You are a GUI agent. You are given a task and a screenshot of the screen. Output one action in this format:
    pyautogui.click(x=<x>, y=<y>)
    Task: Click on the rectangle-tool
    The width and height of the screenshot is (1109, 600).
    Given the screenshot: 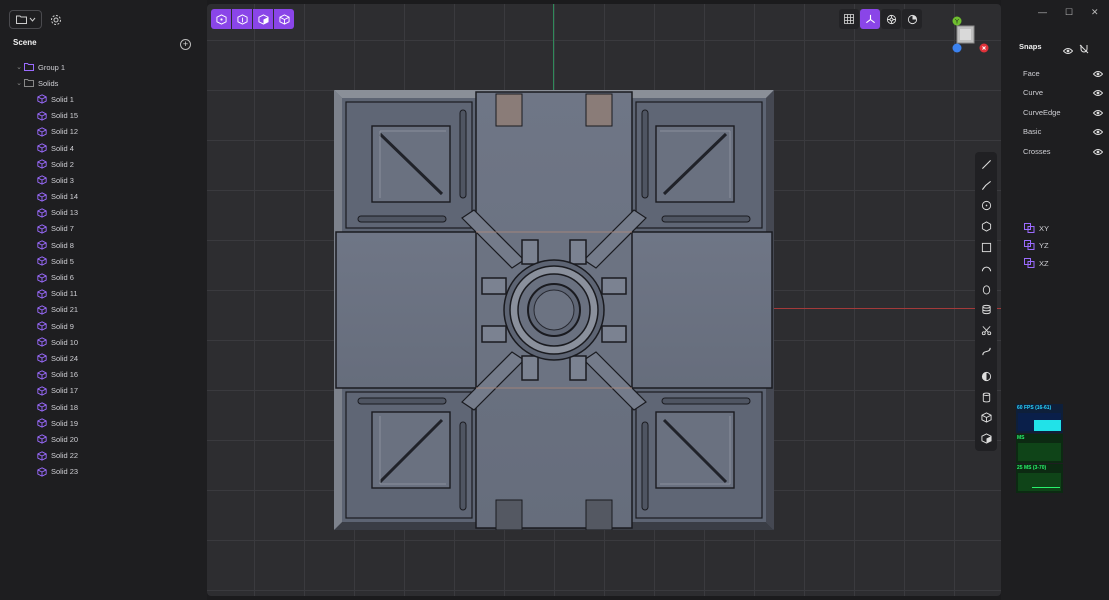 What is the action you would take?
    pyautogui.click(x=986, y=247)
    